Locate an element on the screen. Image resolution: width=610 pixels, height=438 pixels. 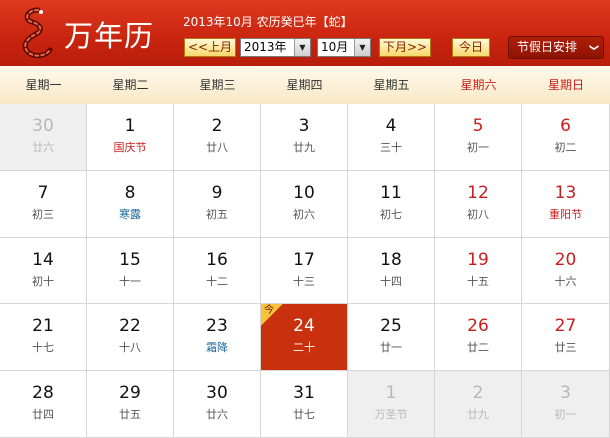
day-cell: 20 十六 is located at coordinates (566, 271).